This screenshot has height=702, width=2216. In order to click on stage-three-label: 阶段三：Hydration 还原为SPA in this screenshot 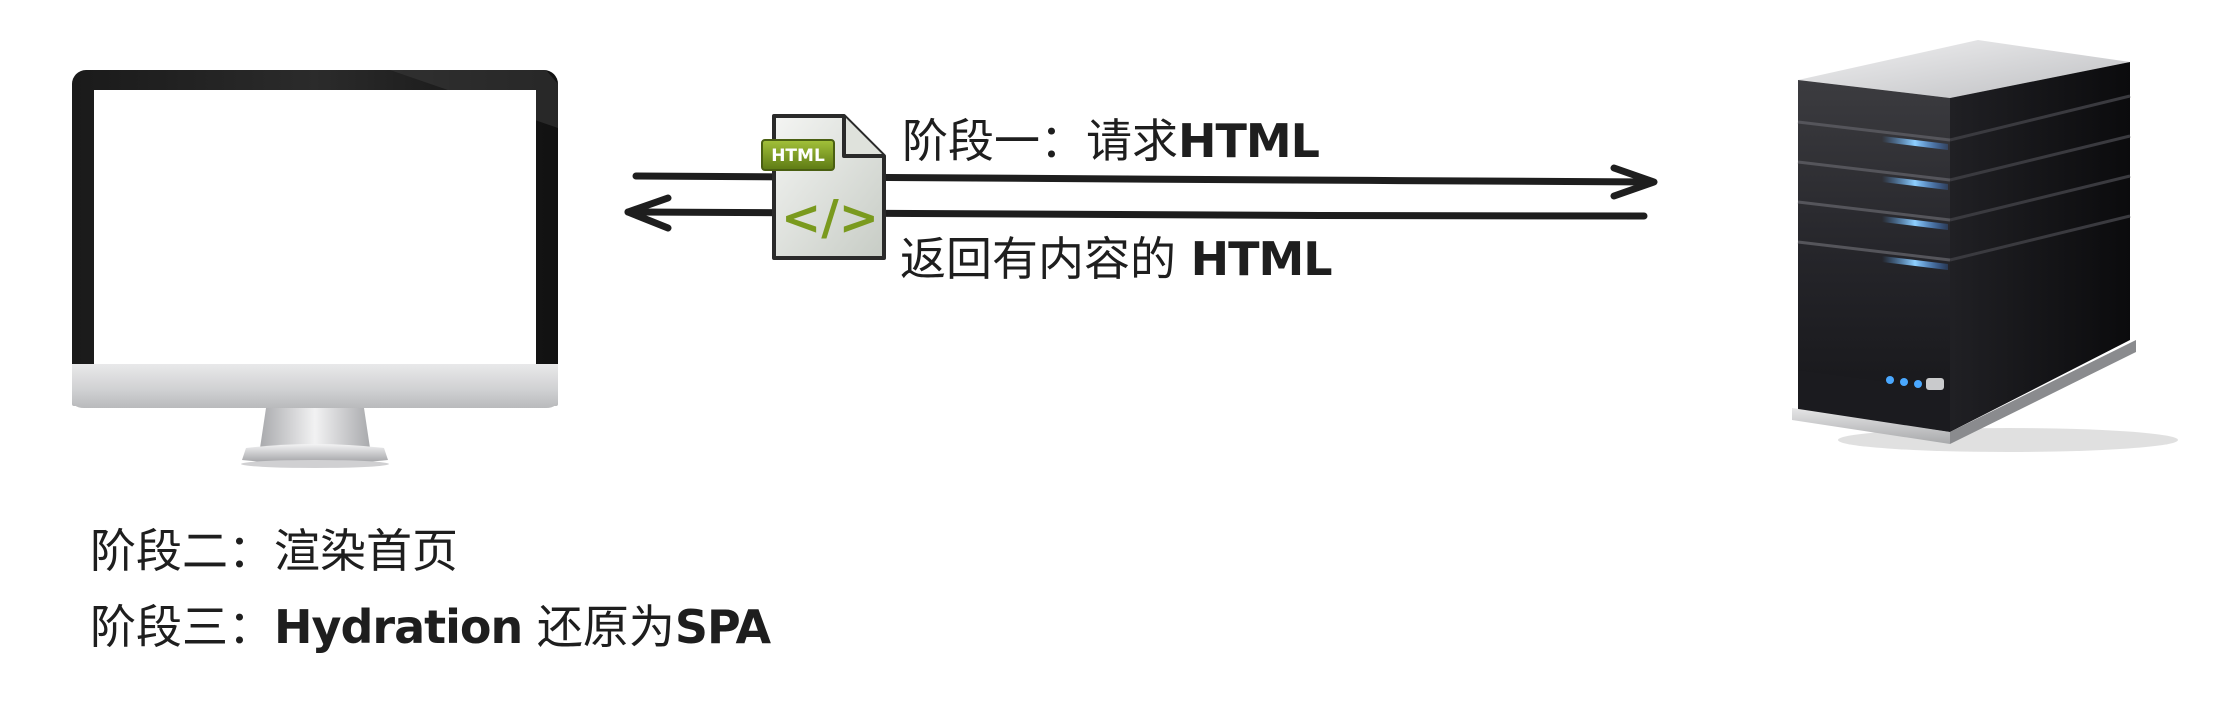, I will do `click(430, 627)`.